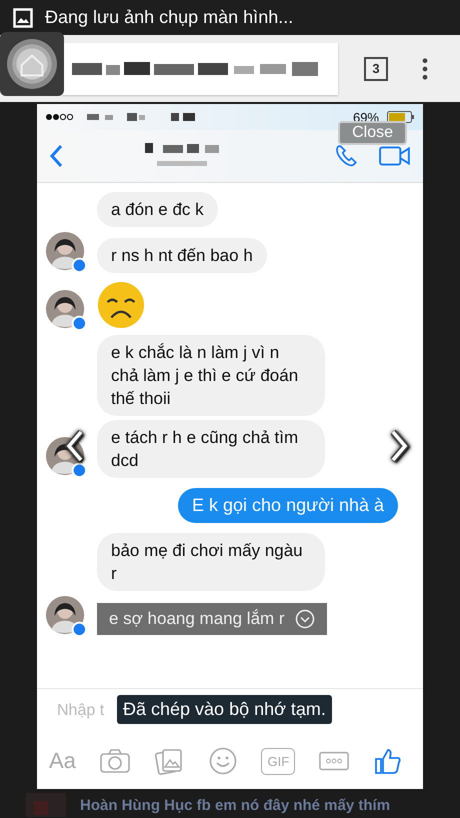 The height and width of the screenshot is (818, 460). Describe the element at coordinates (223, 761) in the screenshot. I see `smiley-icon` at that location.